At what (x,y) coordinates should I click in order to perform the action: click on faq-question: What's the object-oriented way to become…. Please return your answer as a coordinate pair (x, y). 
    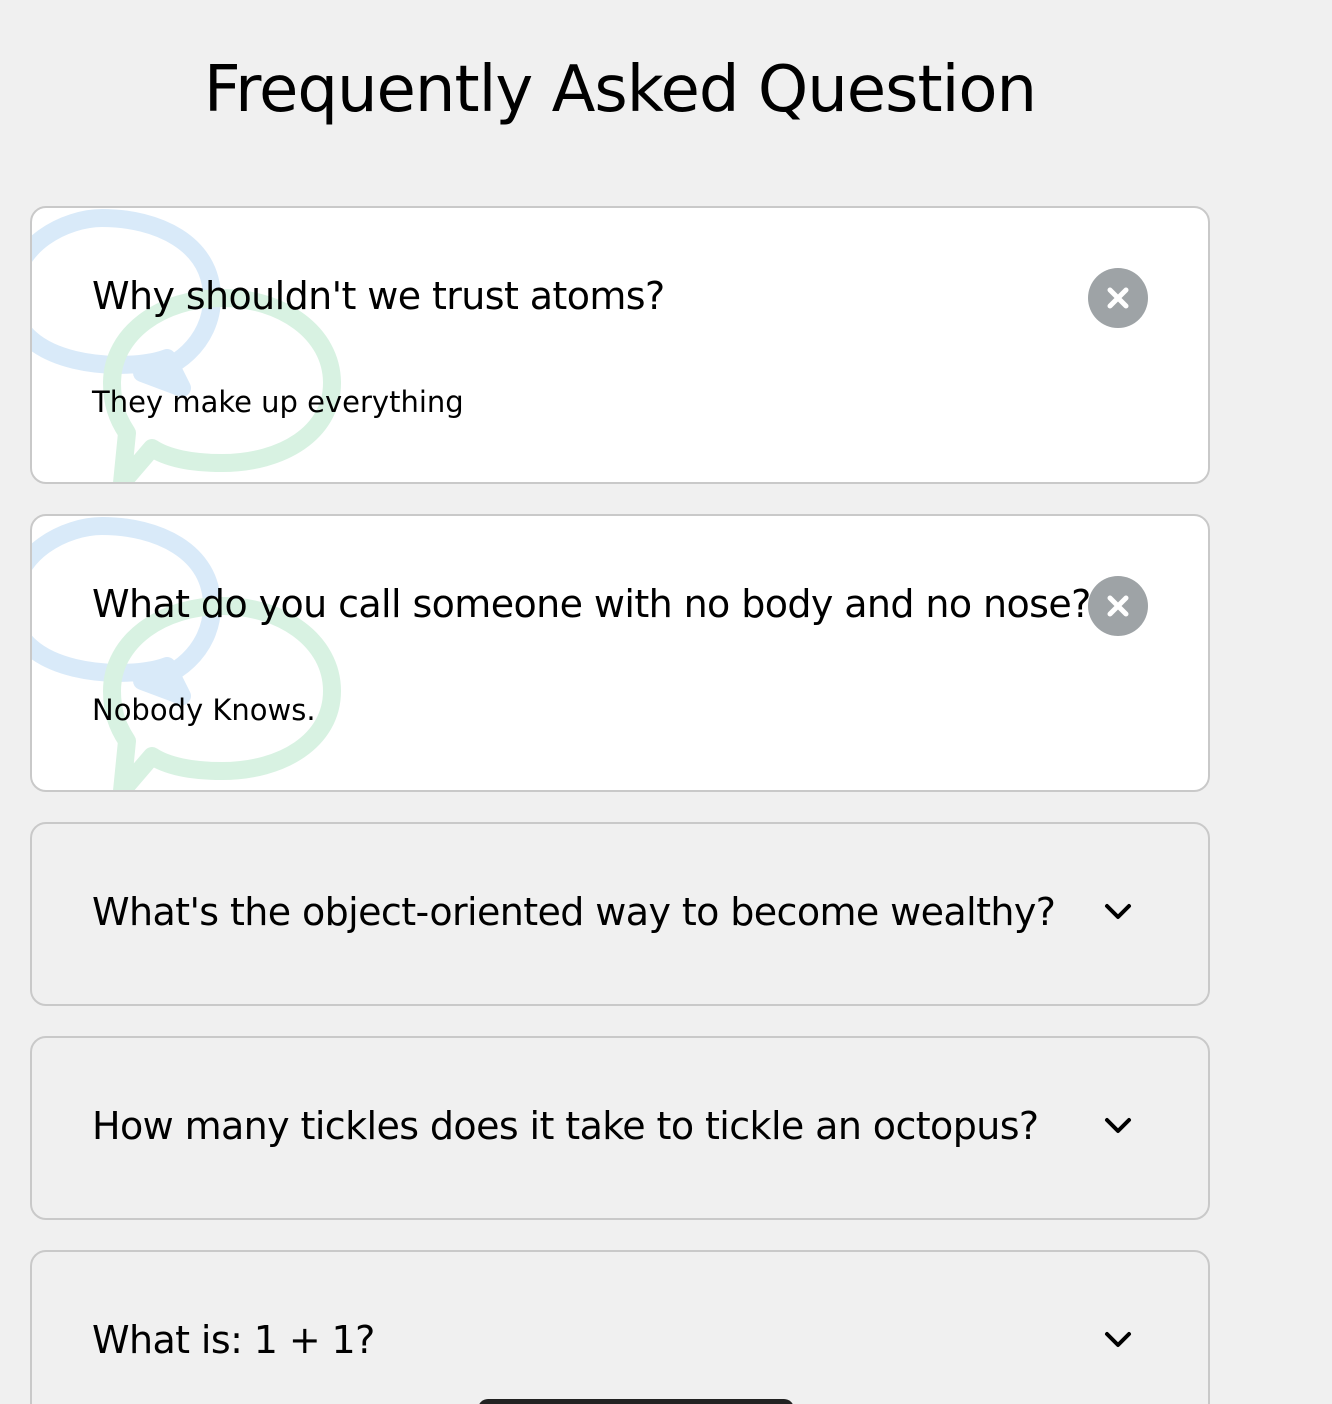
    Looking at the image, I should click on (574, 912).